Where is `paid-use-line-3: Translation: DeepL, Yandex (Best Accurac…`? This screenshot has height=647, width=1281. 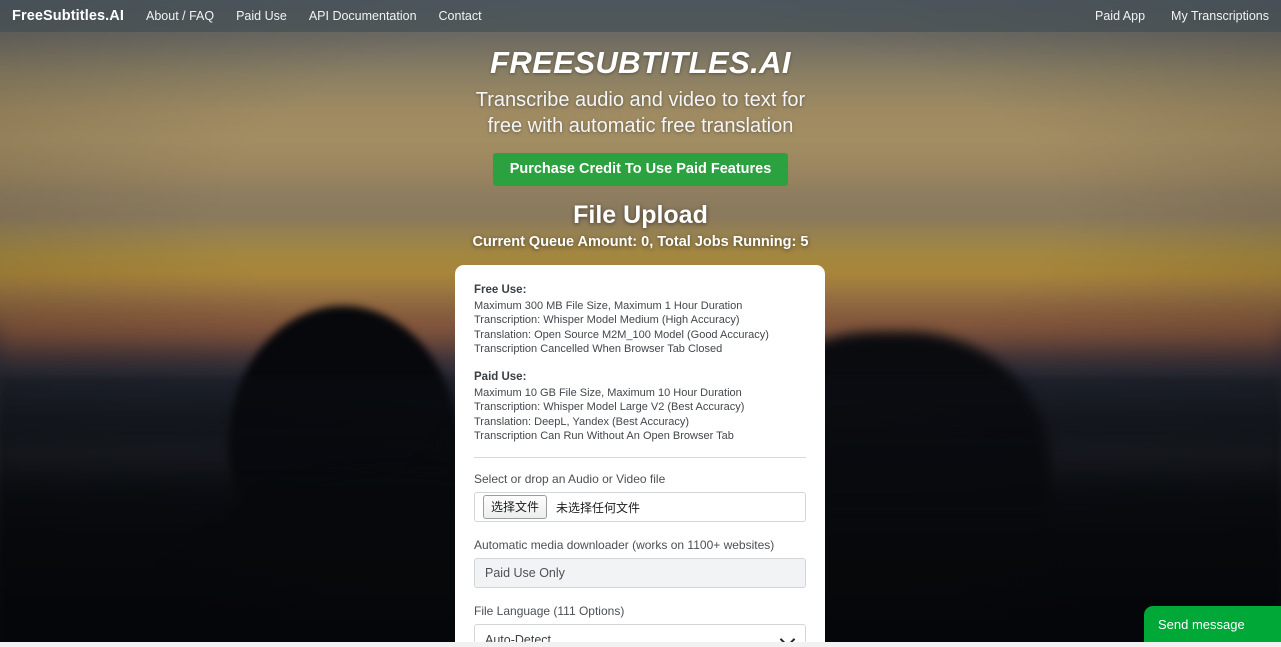
paid-use-line-3: Translation: DeepL, Yandex (Best Accurac… is located at coordinates (582, 421).